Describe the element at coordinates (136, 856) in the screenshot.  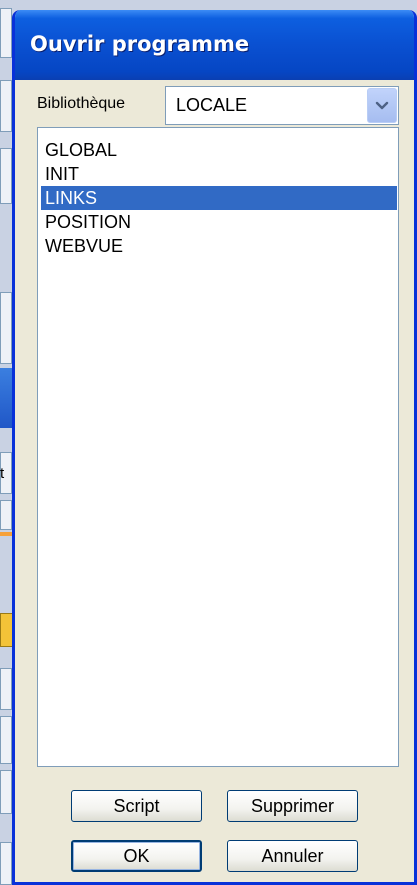
I see `ok-button: OK` at that location.